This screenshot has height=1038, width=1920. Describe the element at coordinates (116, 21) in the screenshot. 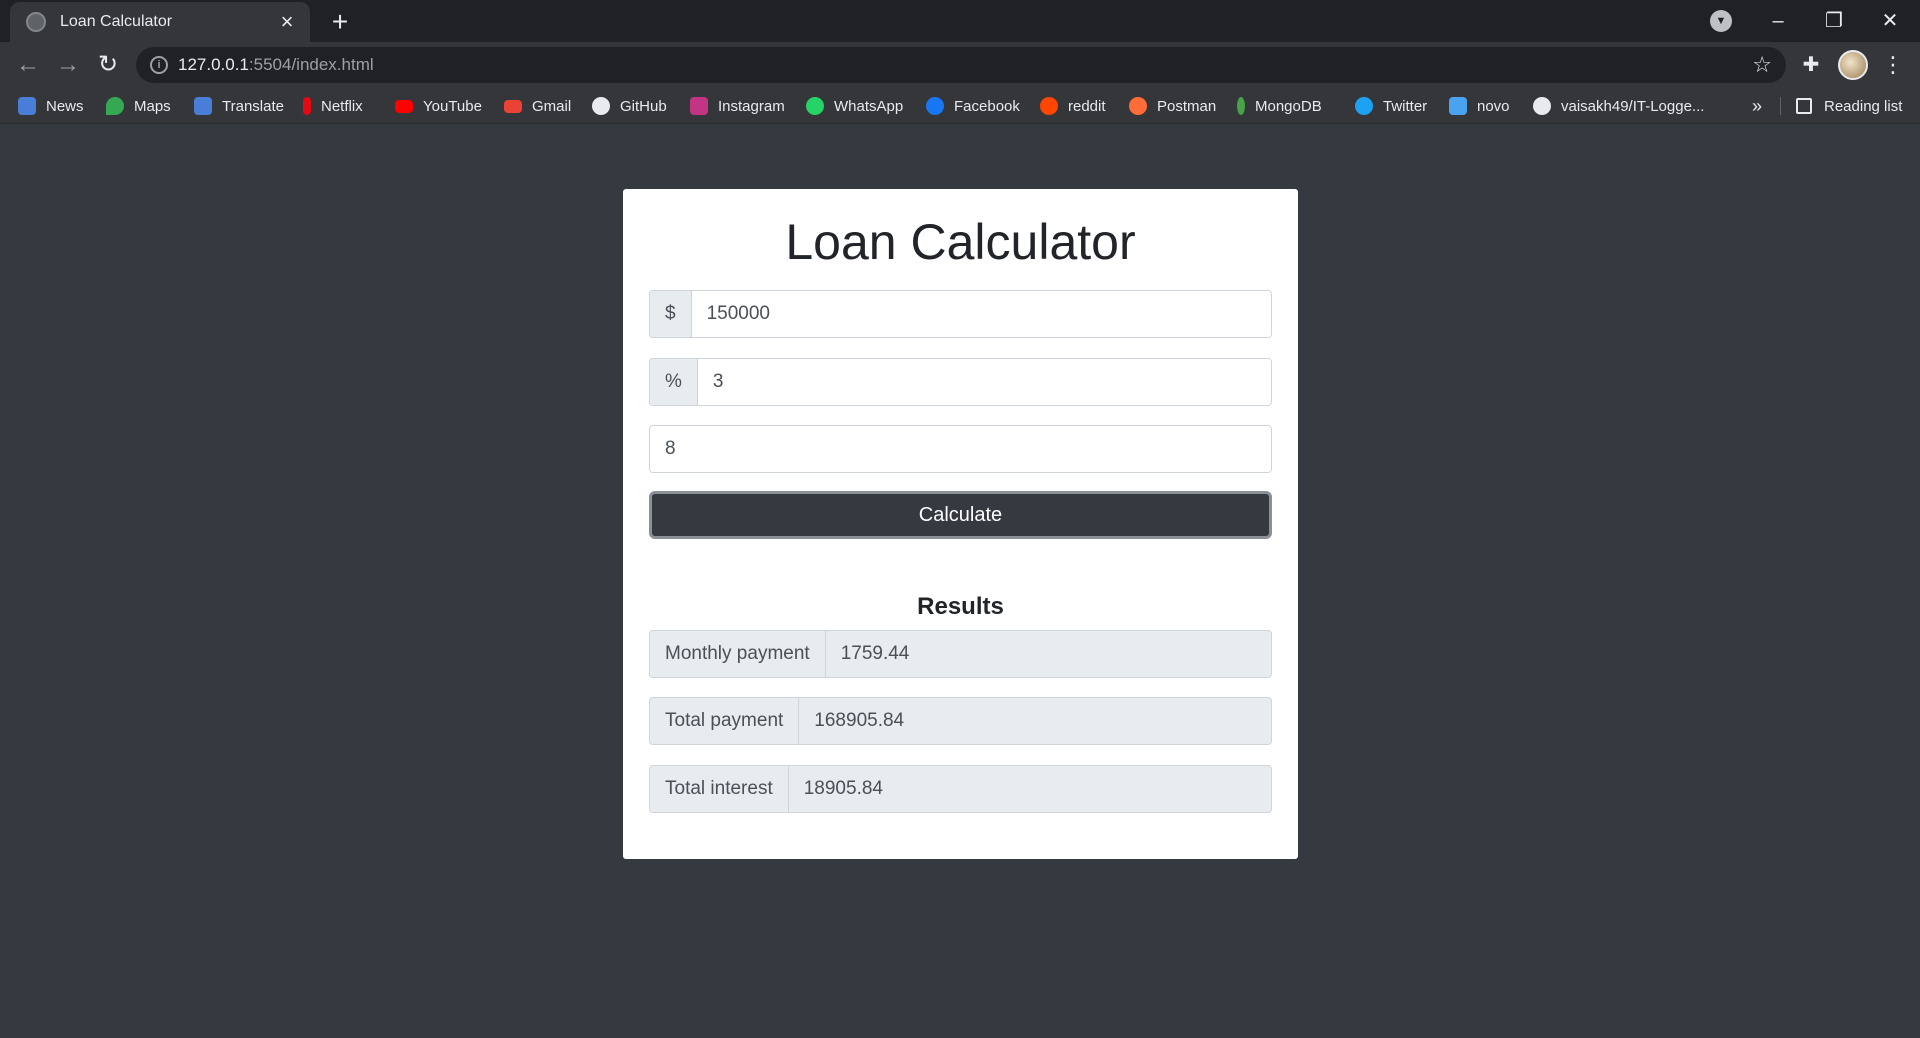

I see `tab-title: Loan Calculator` at that location.